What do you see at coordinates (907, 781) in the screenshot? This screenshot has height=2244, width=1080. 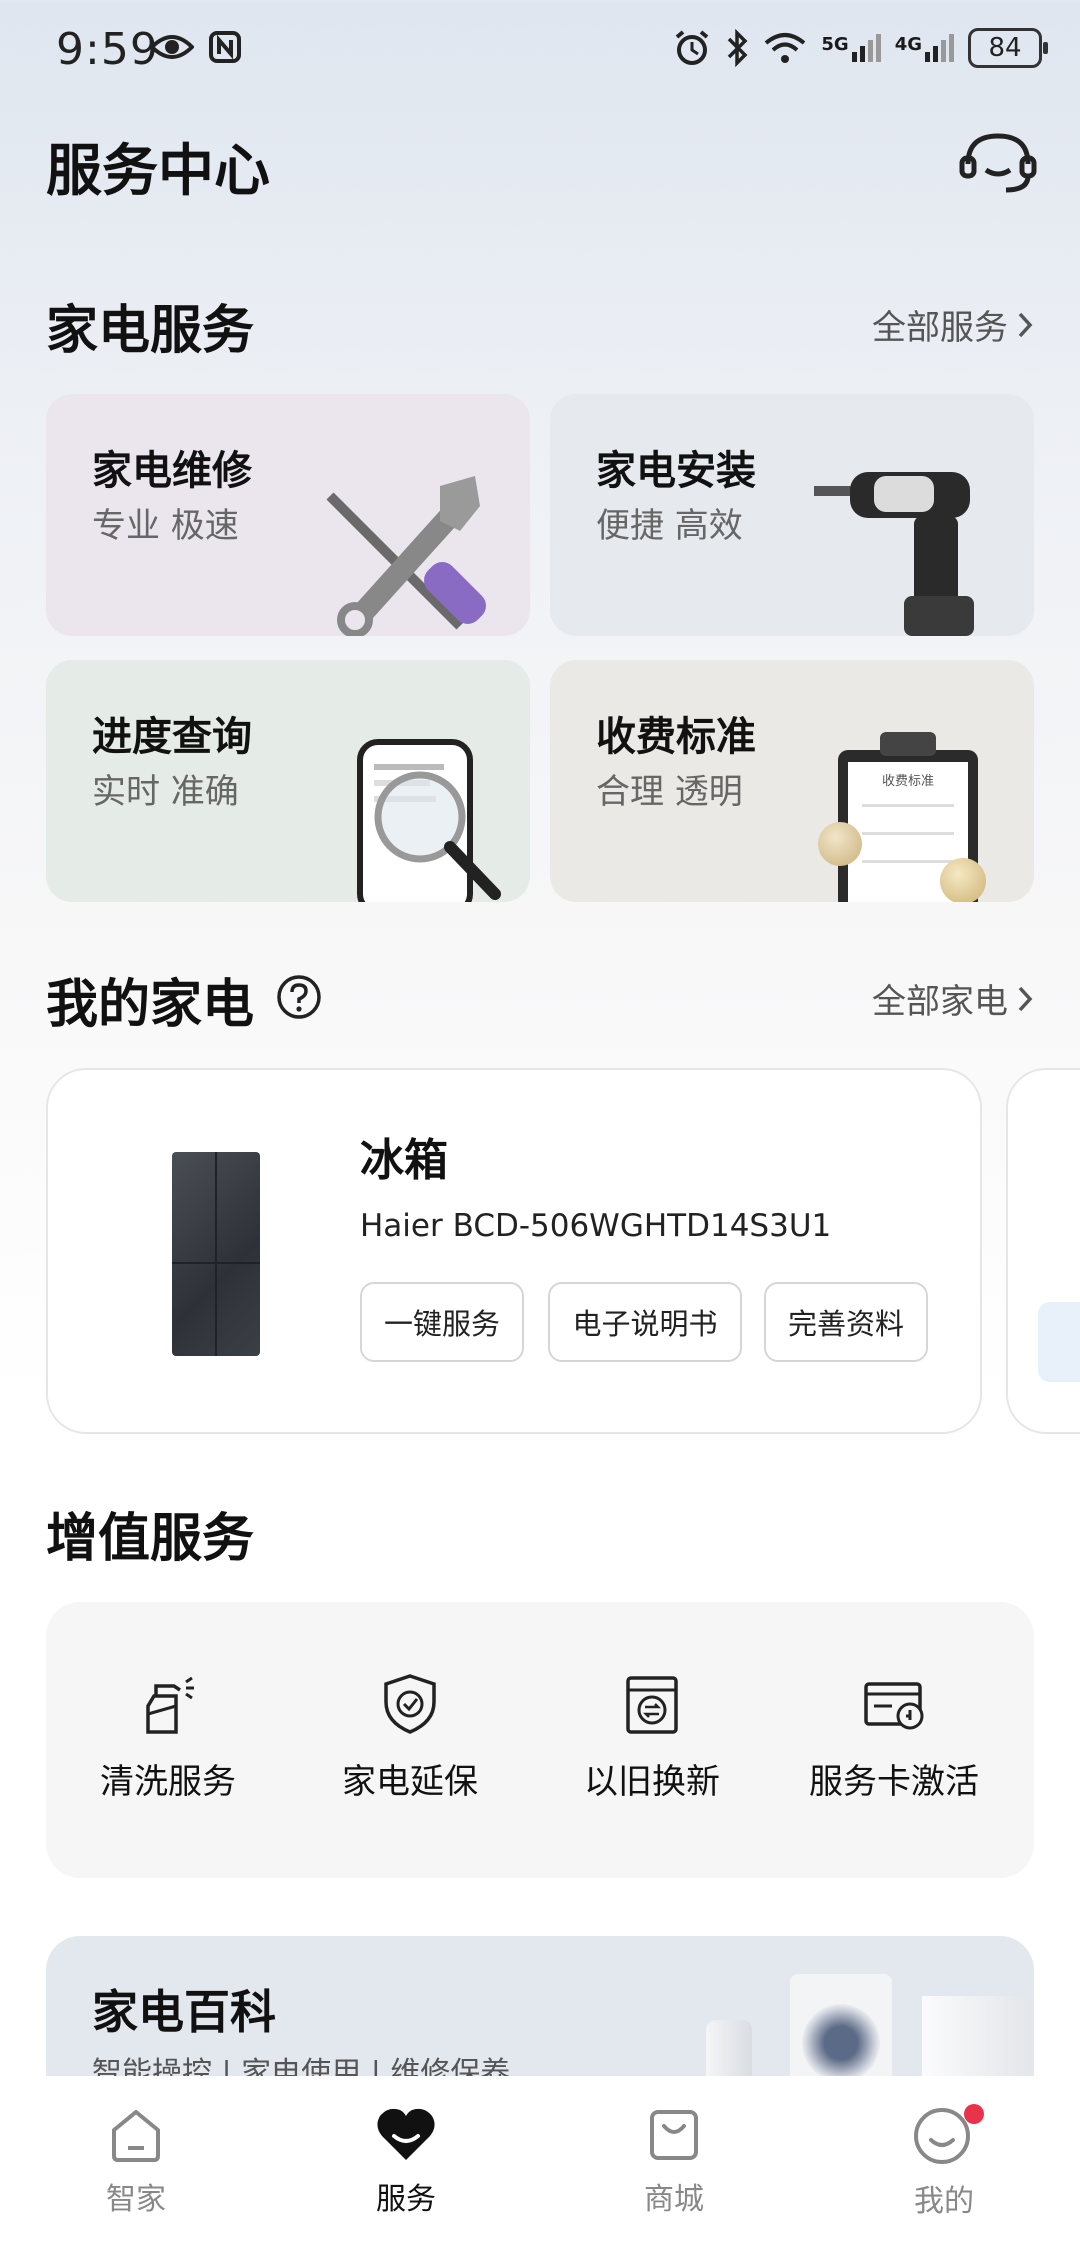 I see `fee-document-title: 收费标准` at bounding box center [907, 781].